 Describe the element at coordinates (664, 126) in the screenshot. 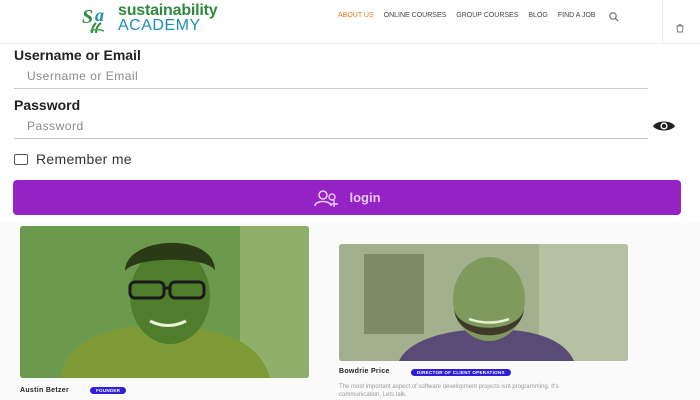

I see `eye-icon` at that location.